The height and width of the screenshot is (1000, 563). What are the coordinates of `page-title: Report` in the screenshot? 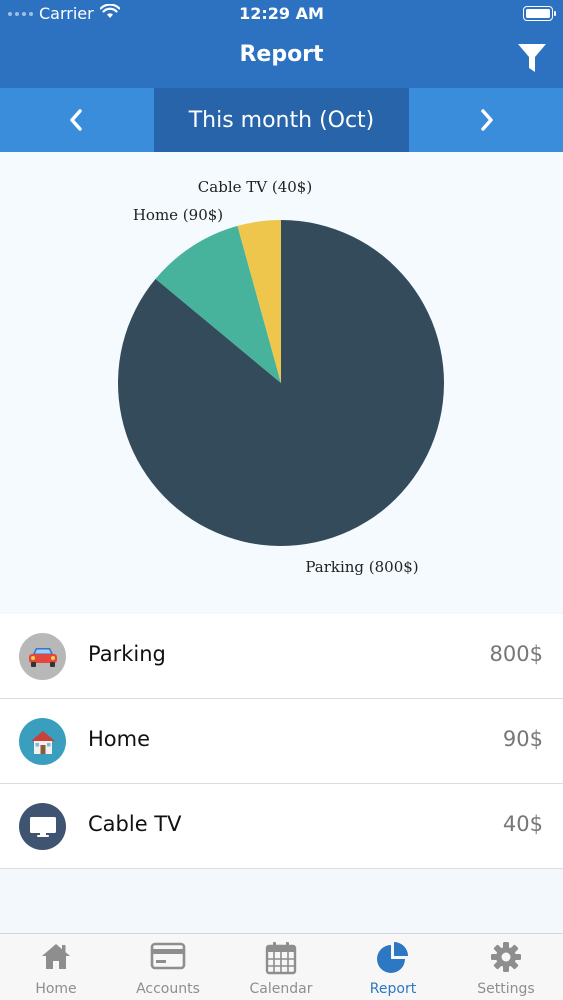 It's located at (281, 54).